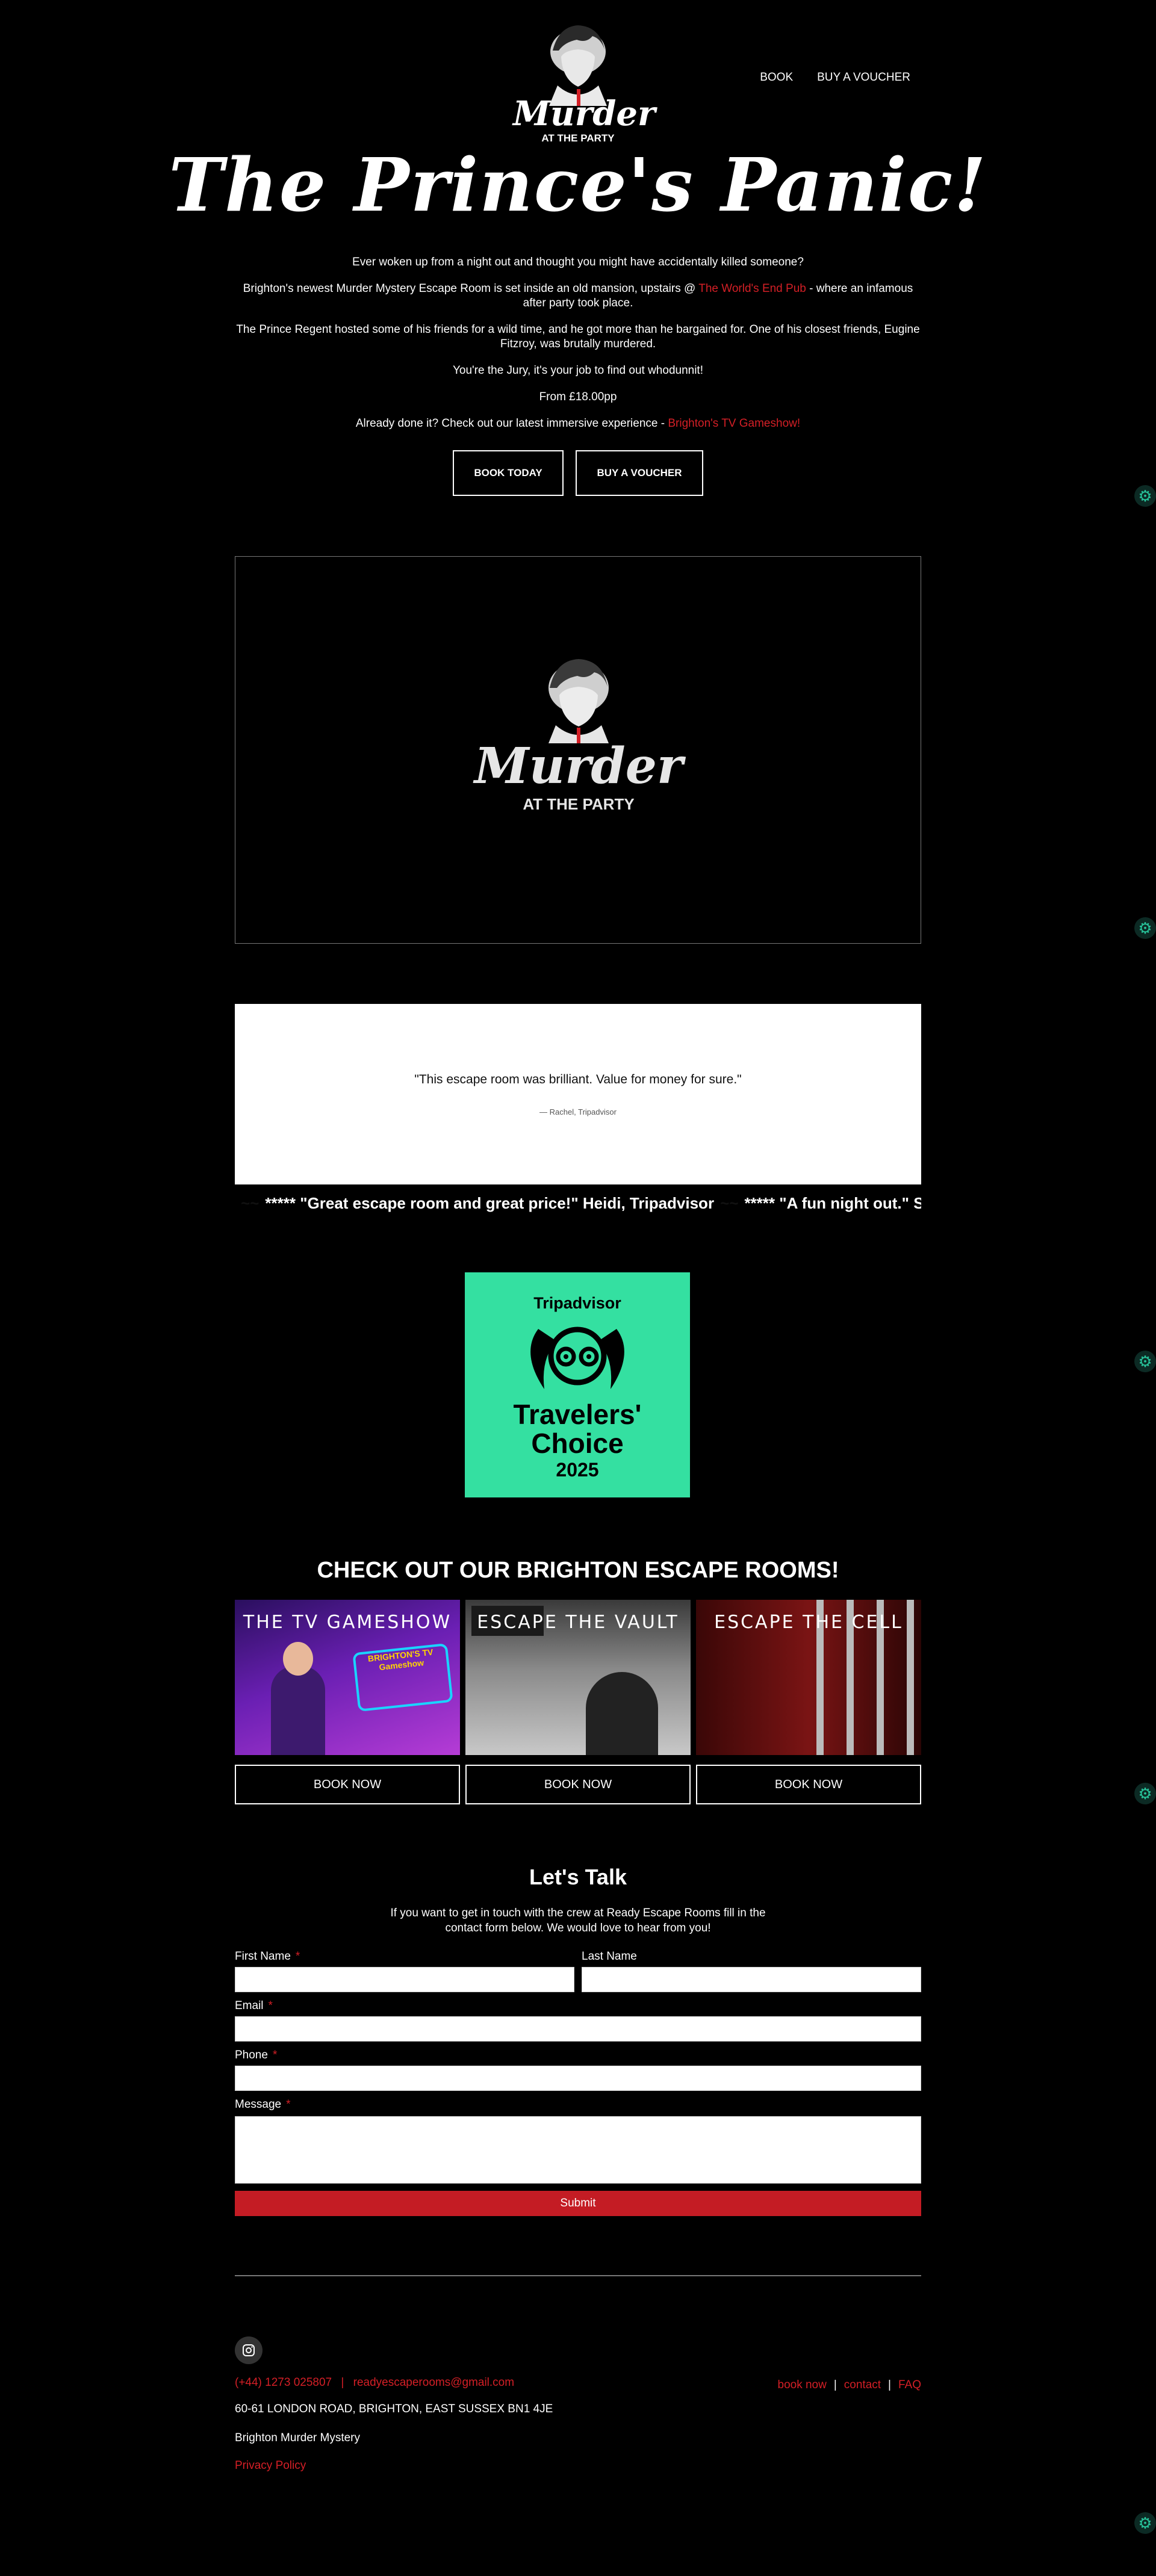 This screenshot has height=2576, width=1156. Describe the element at coordinates (808, 1622) in the screenshot. I see `room-title: ESCAPE THE CELL` at that location.